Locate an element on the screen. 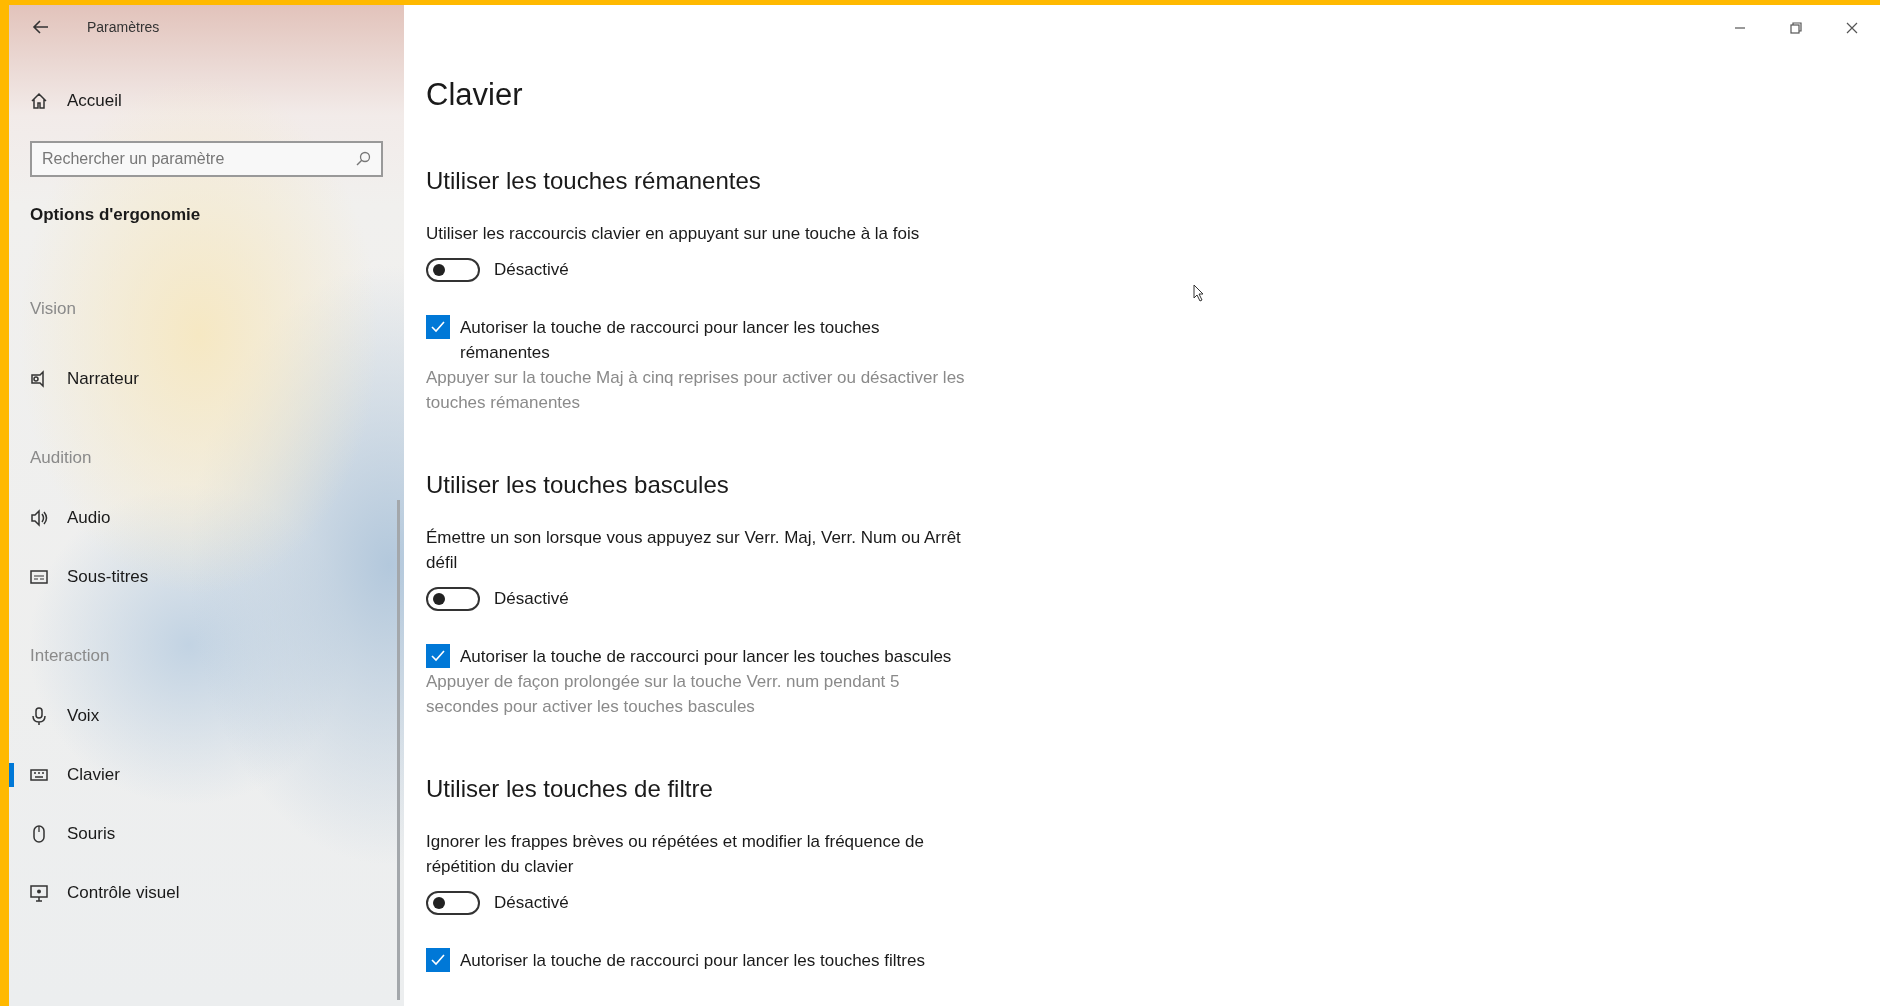 The image size is (1880, 1006). sidebar-item: Narrateur is located at coordinates (206, 378).